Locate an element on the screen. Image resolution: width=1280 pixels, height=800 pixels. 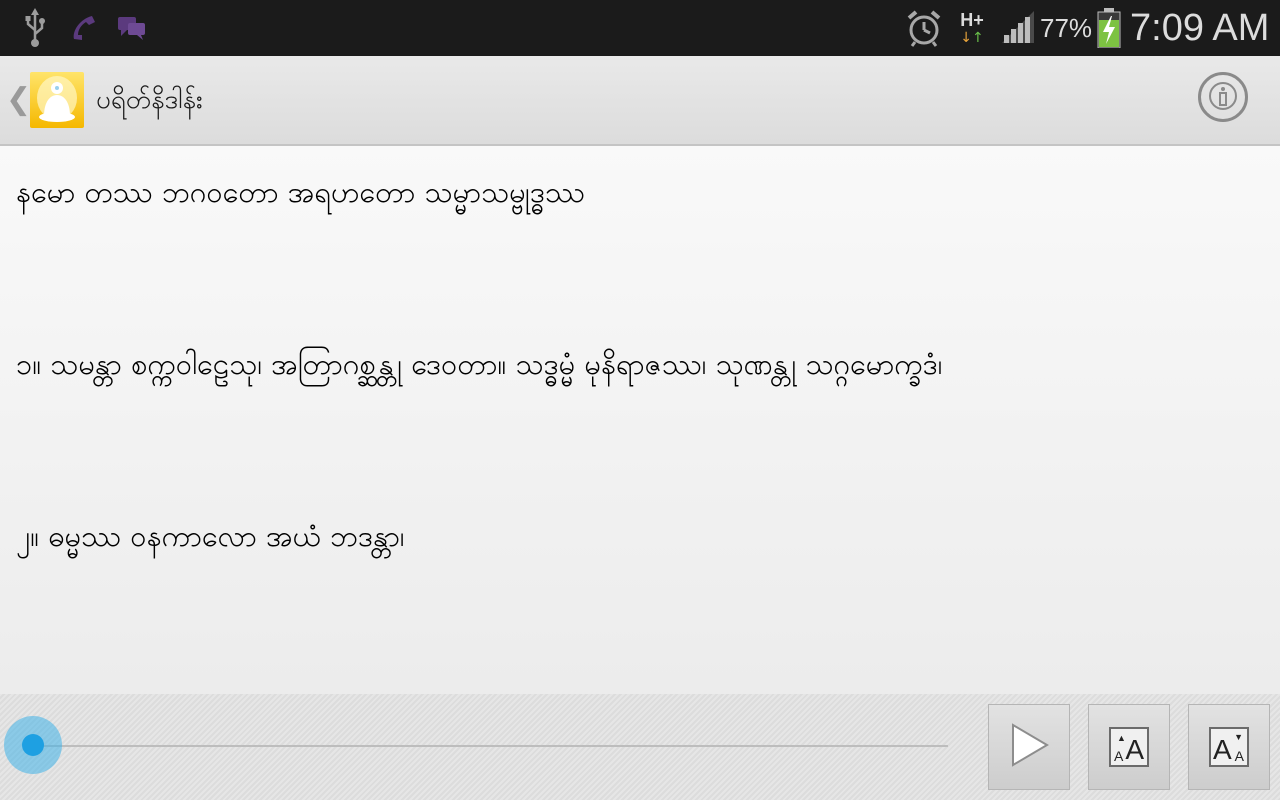
chat-icon is located at coordinates (132, 28).